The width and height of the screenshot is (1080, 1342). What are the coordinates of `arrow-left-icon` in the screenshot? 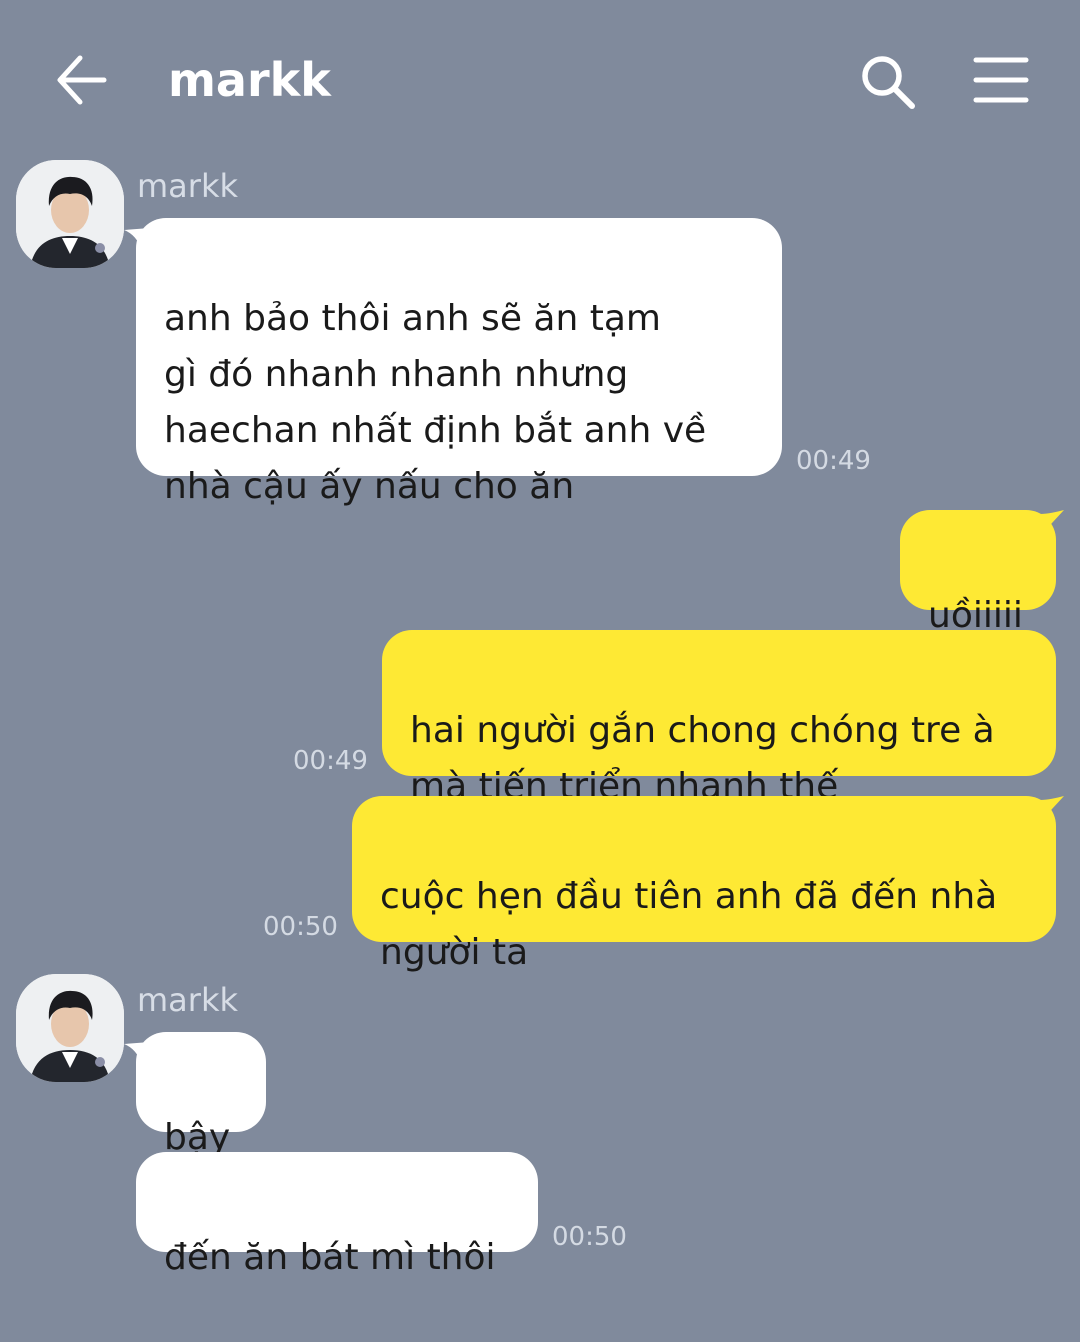 It's located at (82, 80).